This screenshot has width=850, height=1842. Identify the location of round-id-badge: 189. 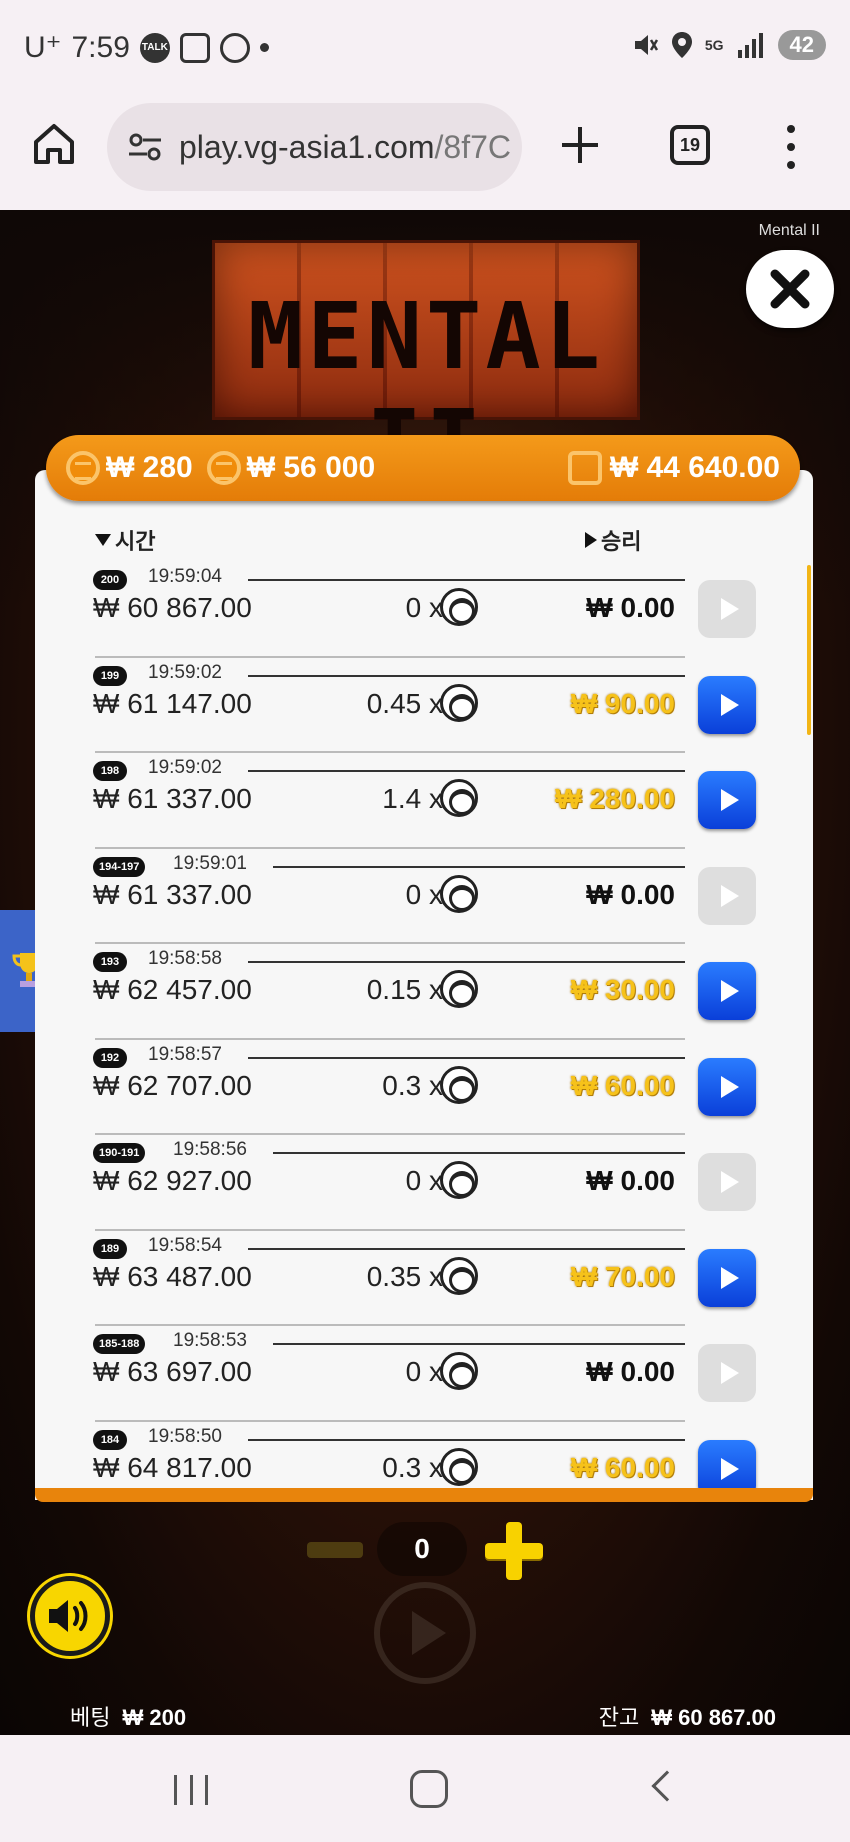
(110, 1248).